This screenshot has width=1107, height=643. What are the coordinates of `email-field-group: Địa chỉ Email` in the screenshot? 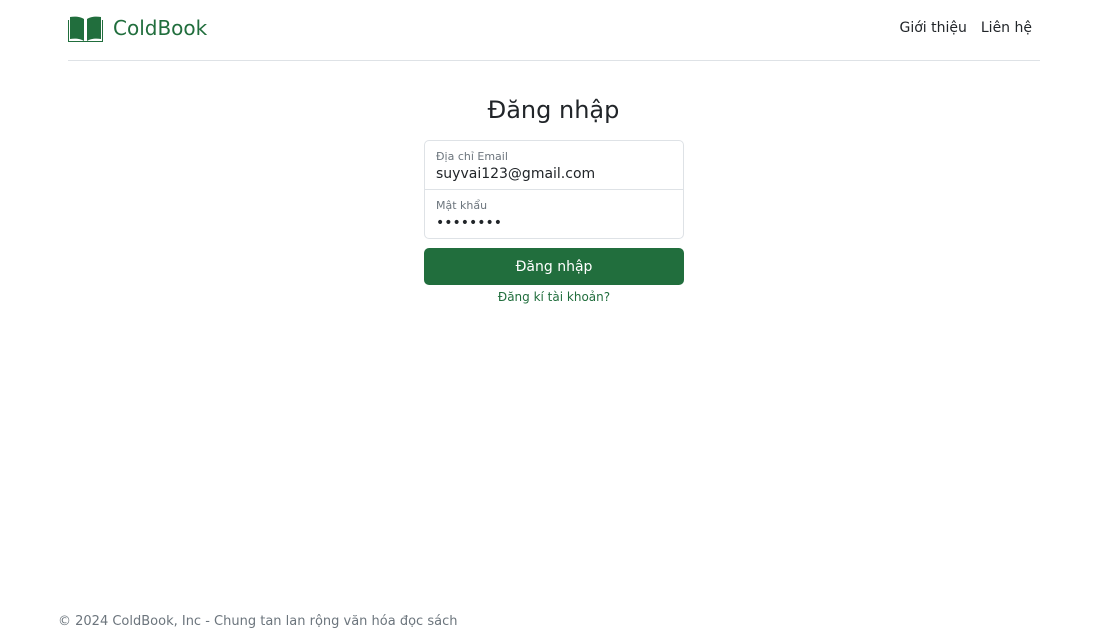 It's located at (554, 165).